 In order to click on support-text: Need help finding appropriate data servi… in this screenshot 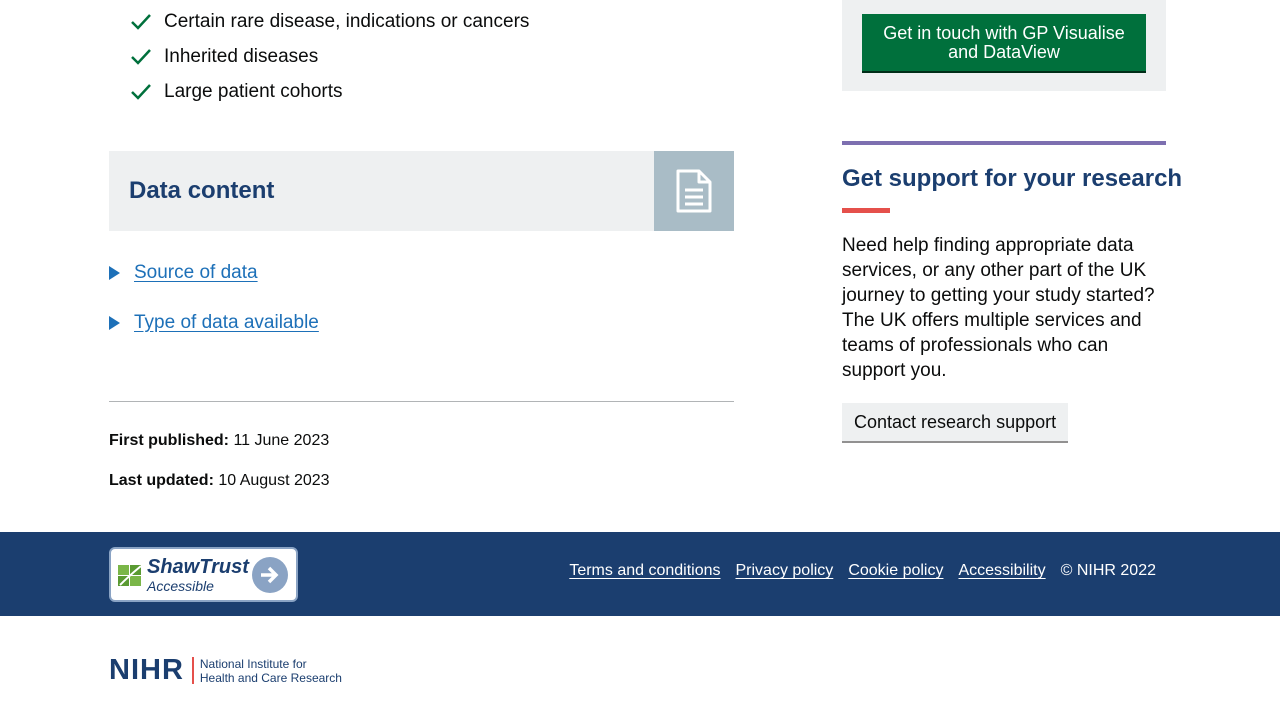, I will do `click(998, 308)`.